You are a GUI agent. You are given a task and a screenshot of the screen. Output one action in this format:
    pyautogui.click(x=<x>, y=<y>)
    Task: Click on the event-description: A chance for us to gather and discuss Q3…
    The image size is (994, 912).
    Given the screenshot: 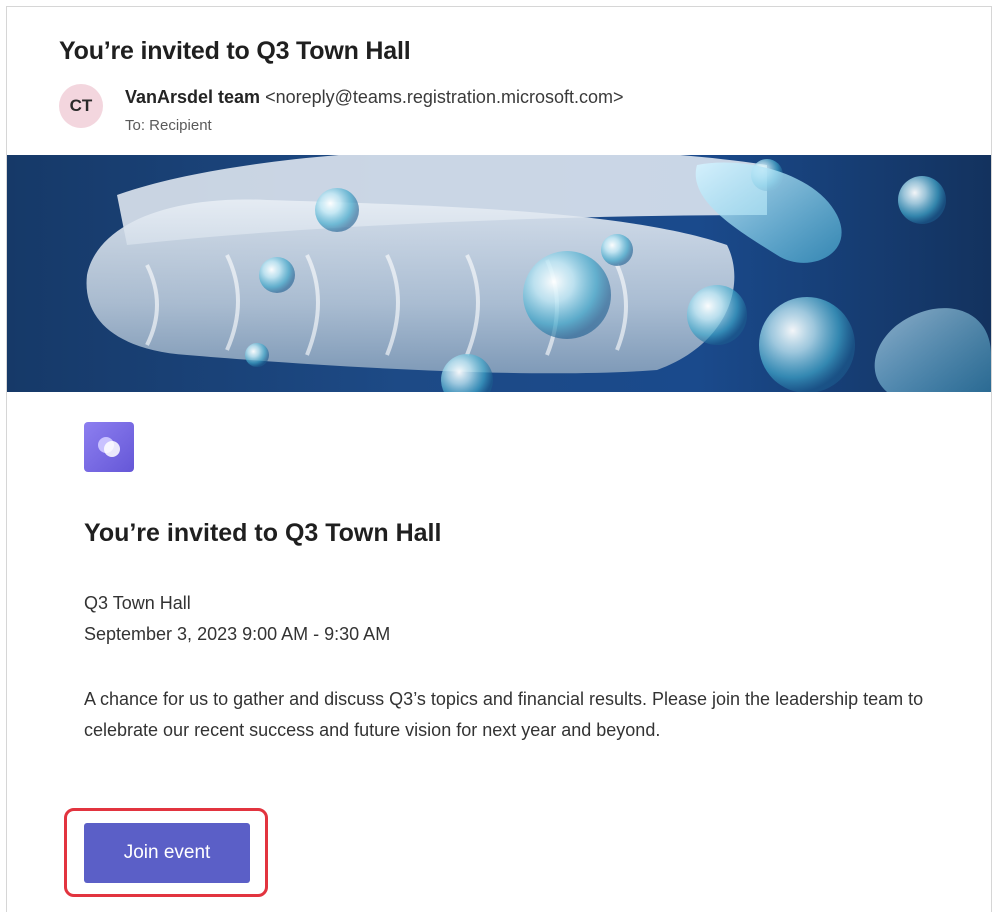 What is the action you would take?
    pyautogui.click(x=504, y=714)
    